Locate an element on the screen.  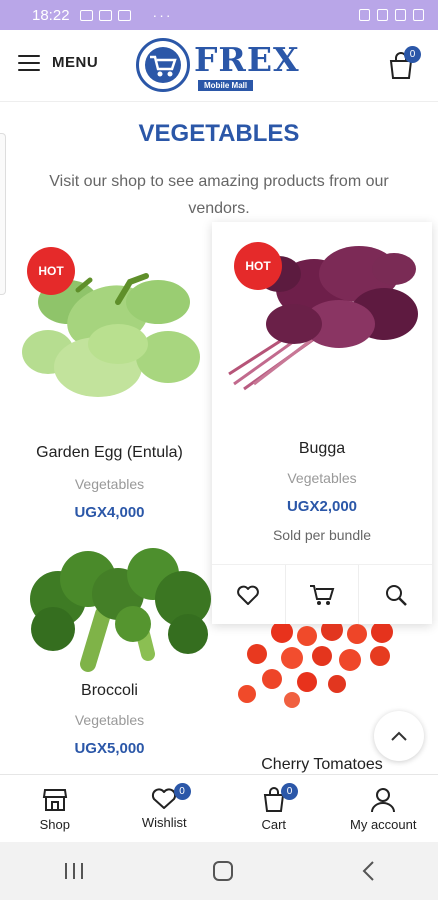
nav-label: My account is located at coordinates (383, 824).